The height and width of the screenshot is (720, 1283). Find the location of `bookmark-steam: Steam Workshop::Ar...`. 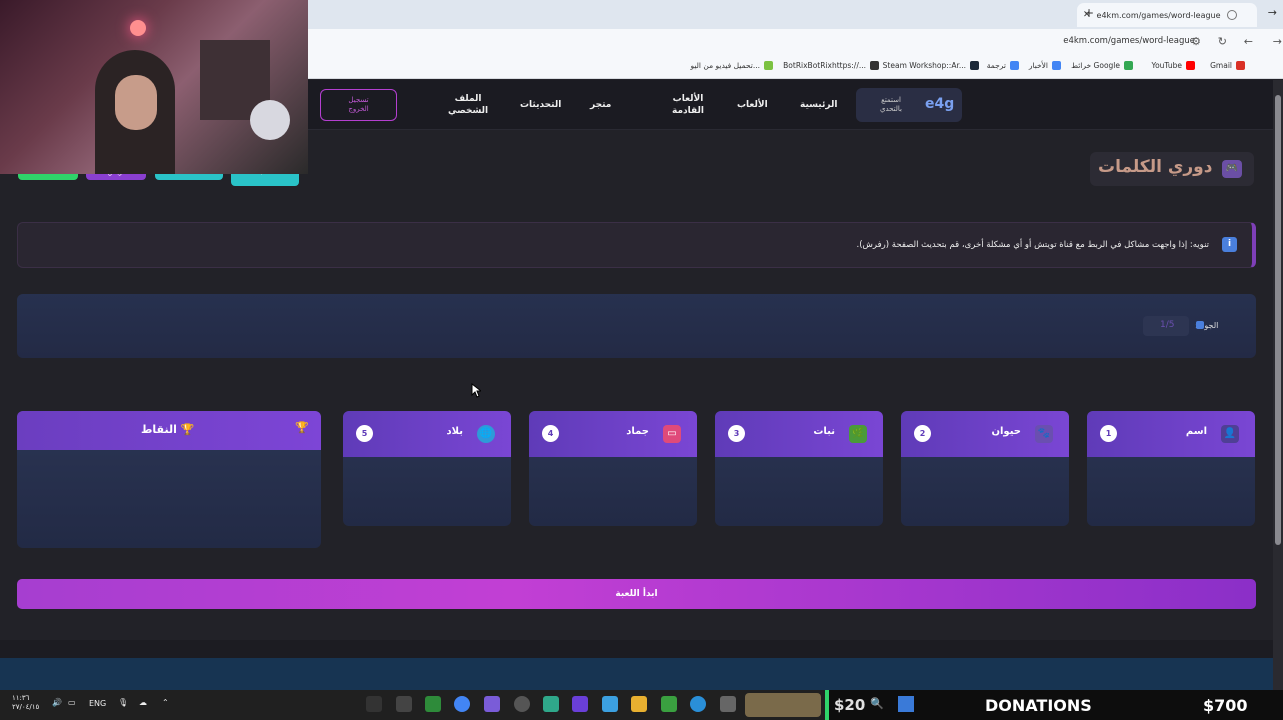

bookmark-steam: Steam Workshop::Ar... is located at coordinates (931, 65).